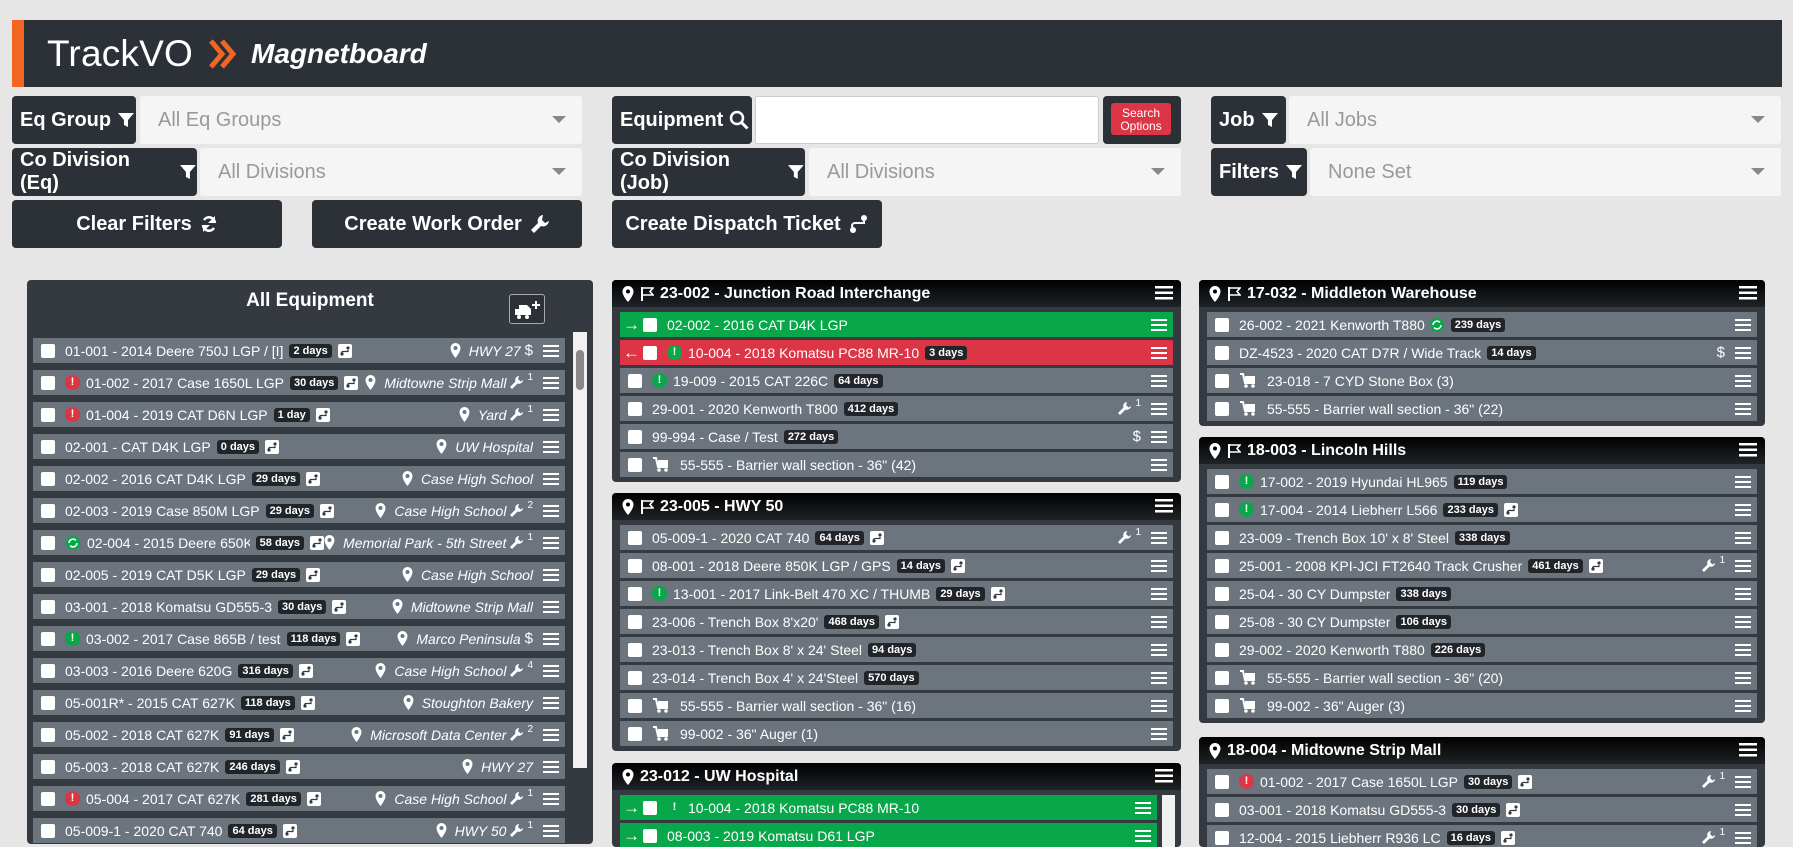  Describe the element at coordinates (1535, 120) in the screenshot. I see `job-select: All Jobs` at that location.